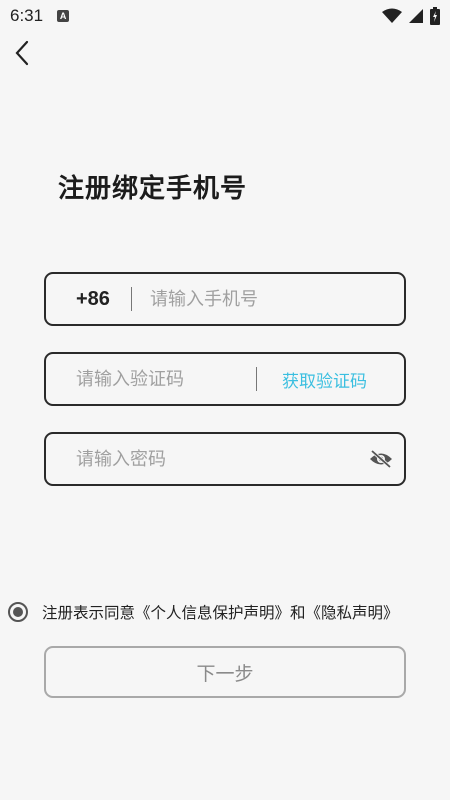  I want to click on agreement-radio, so click(18, 612).